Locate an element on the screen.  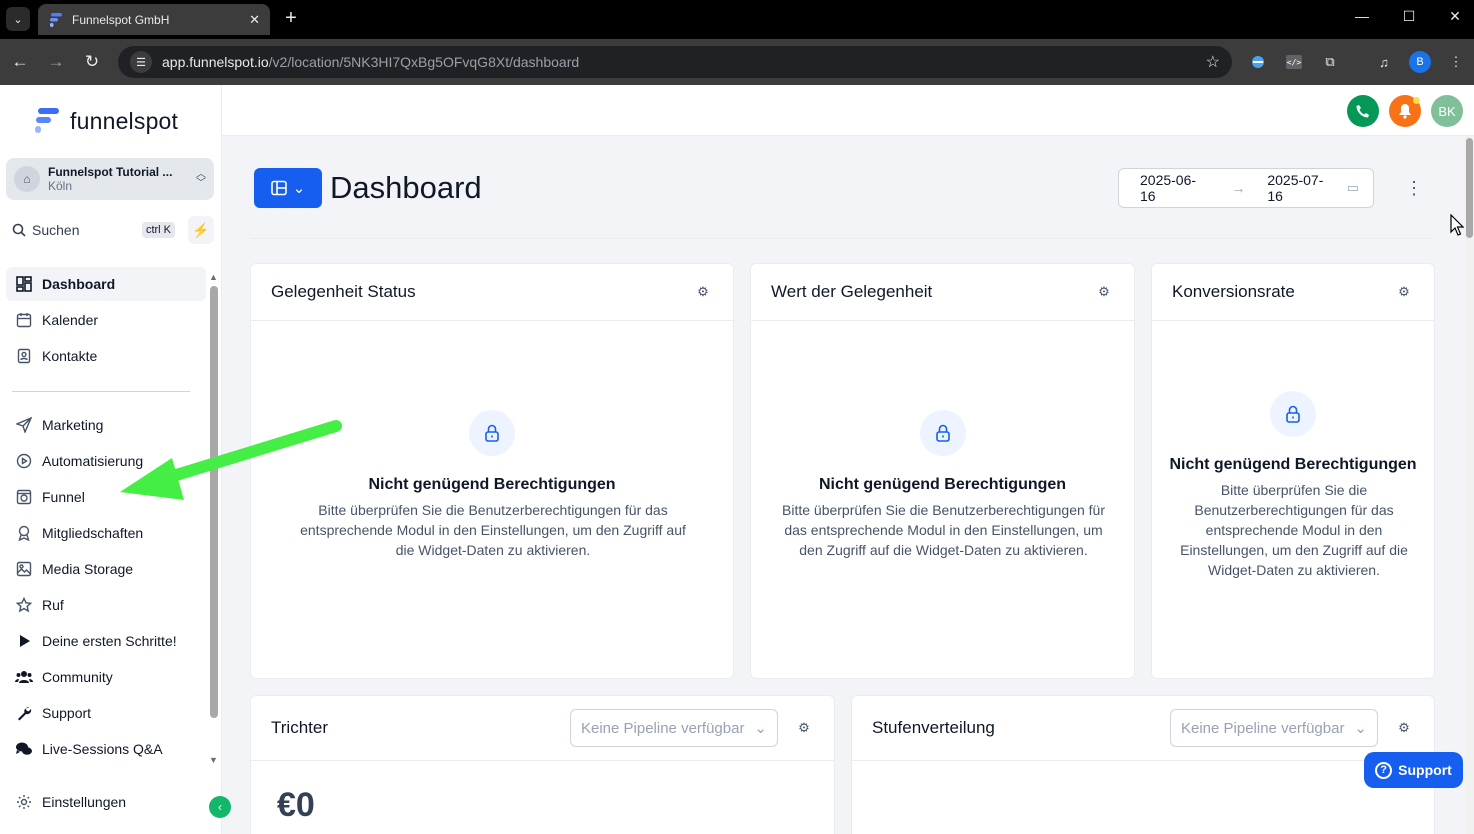
browser-tab: Funnelspot GmbH ✕ is located at coordinates (154, 19).